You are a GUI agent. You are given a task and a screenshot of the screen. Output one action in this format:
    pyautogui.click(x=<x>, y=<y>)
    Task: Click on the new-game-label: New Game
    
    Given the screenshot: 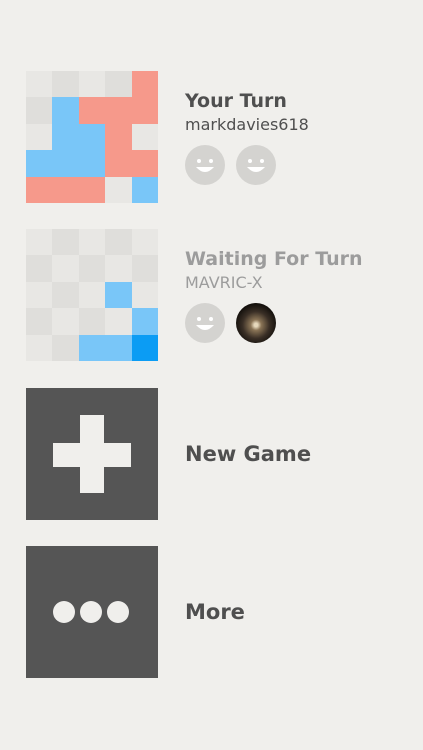 What is the action you would take?
    pyautogui.click(x=248, y=454)
    